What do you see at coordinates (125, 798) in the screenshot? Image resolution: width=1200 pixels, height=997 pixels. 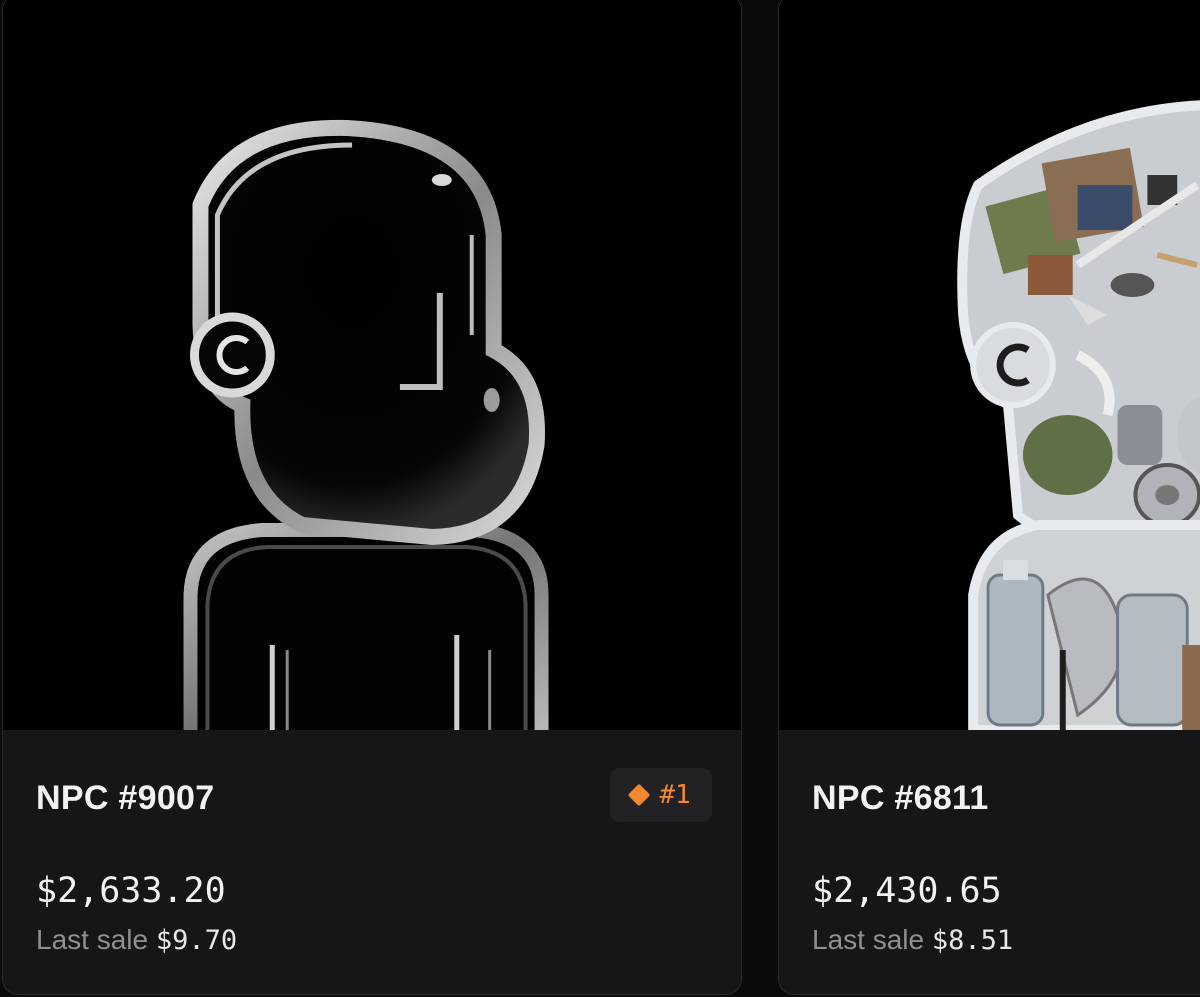 I see `nft-name: NPC #9007` at bounding box center [125, 798].